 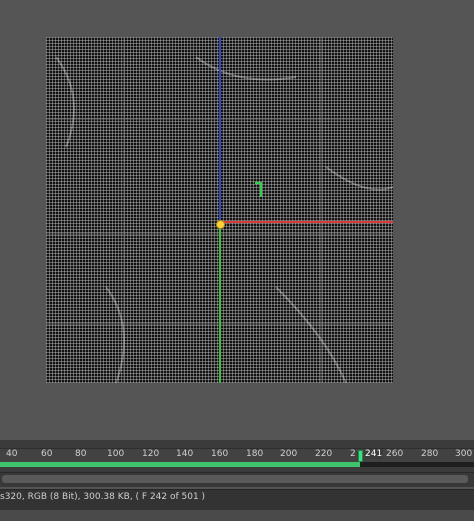 I want to click on tick-label: 40, so click(x=12, y=454).